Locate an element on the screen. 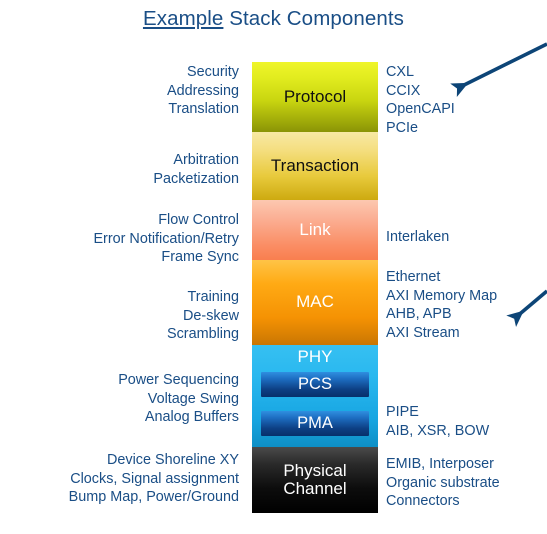  stack-sublayer-label: PMA is located at coordinates (315, 422).